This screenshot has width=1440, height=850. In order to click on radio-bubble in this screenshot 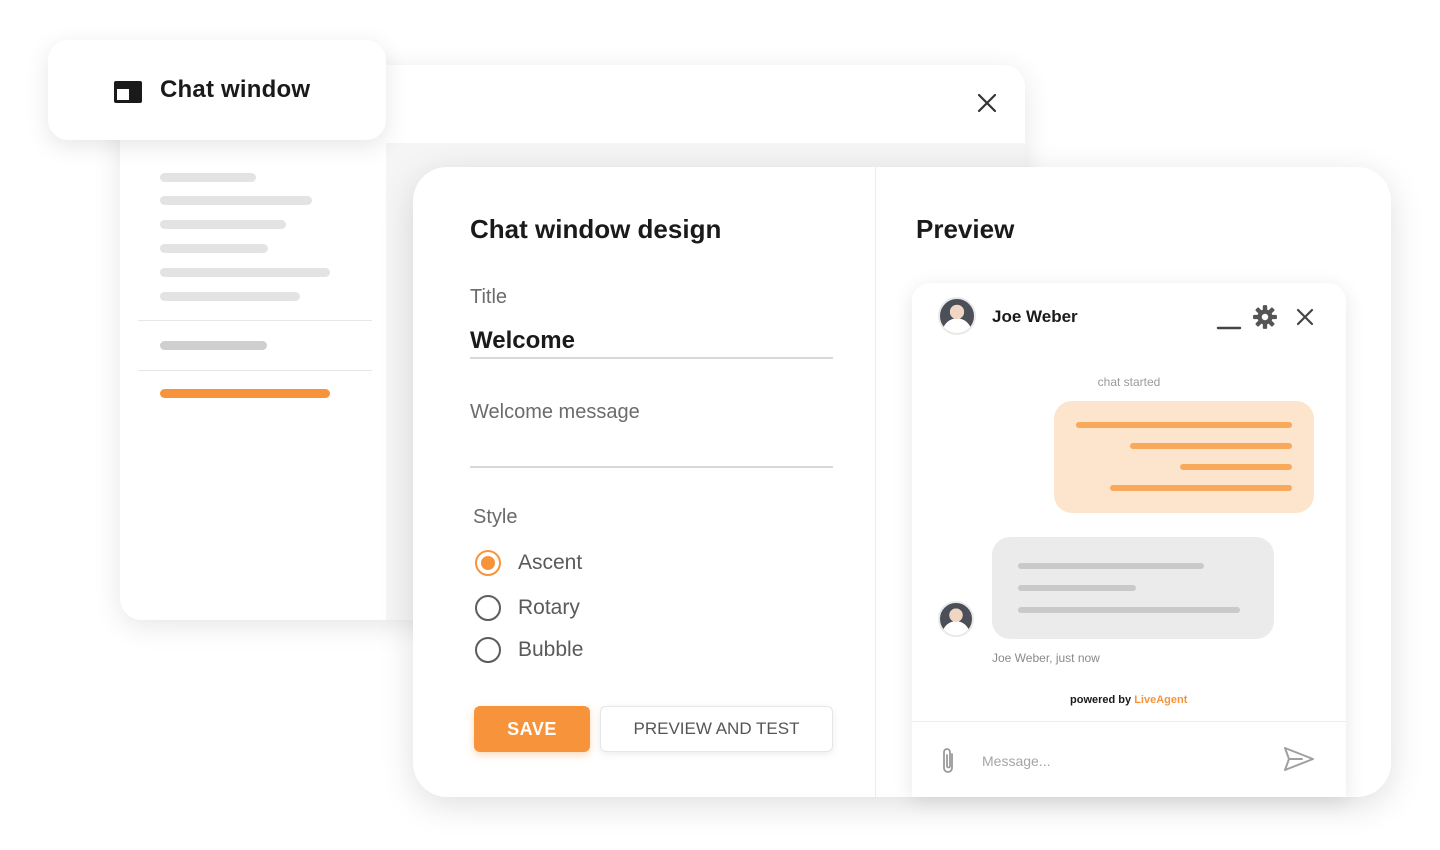, I will do `click(488, 650)`.